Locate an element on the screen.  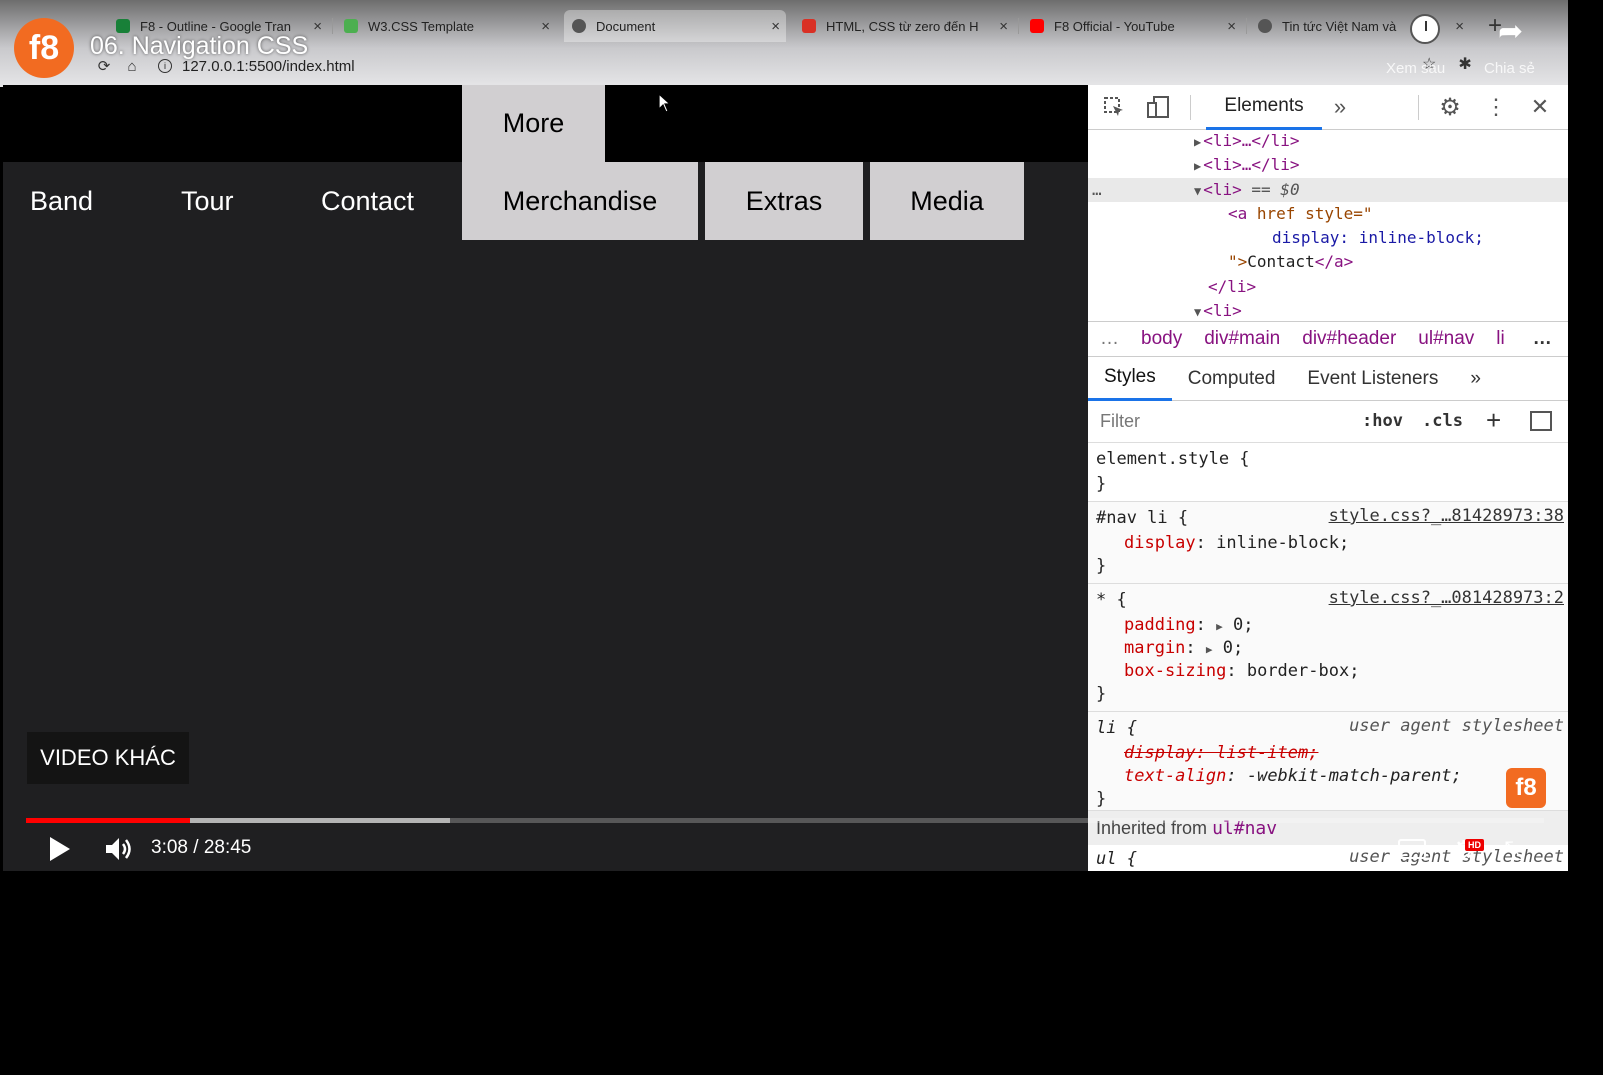
toolbar-divider is located at coordinates (1418, 107).